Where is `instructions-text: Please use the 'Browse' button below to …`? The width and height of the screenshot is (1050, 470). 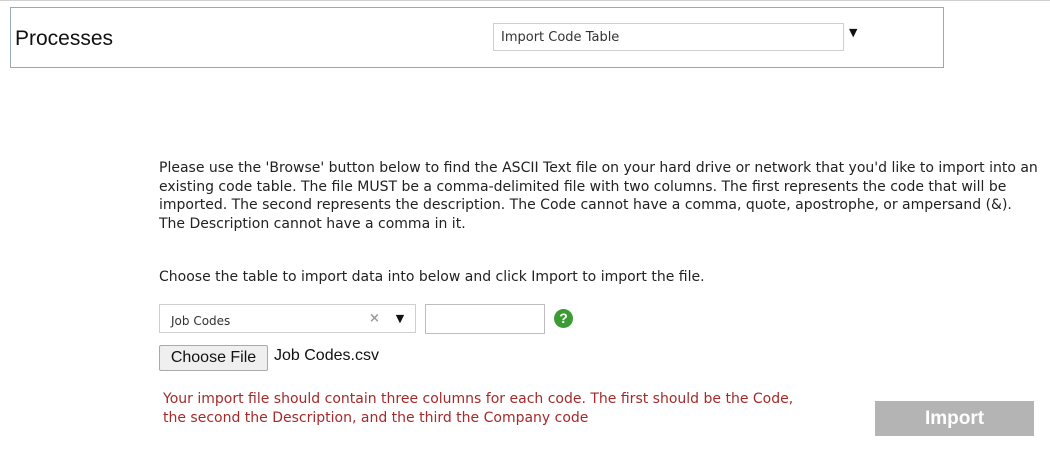 instructions-text: Please use the 'Browse' button below to … is located at coordinates (598, 196).